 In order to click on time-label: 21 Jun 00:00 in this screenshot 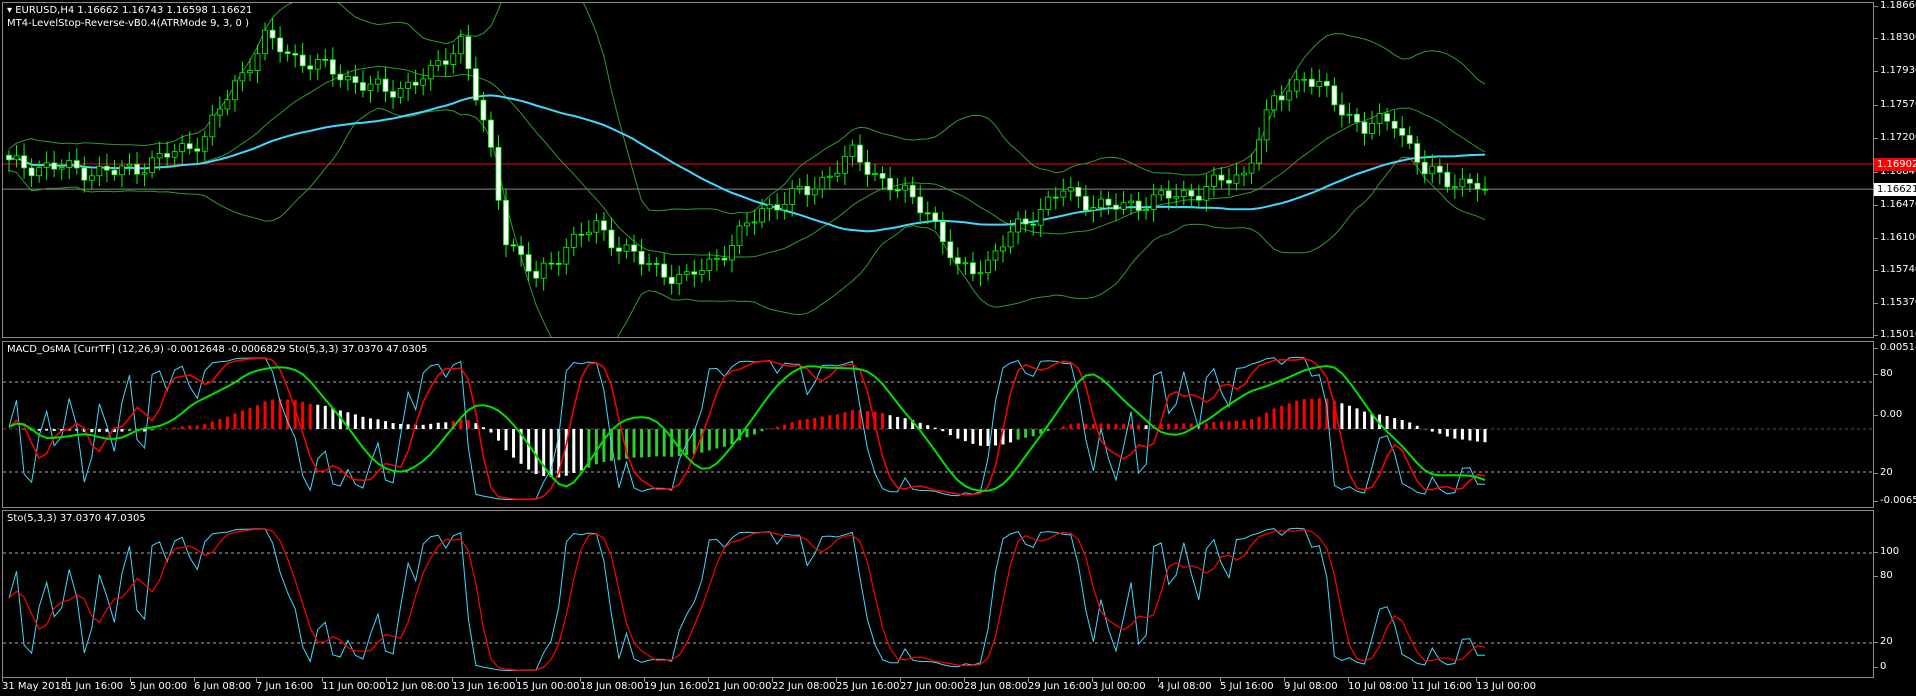, I will do `click(740, 685)`.